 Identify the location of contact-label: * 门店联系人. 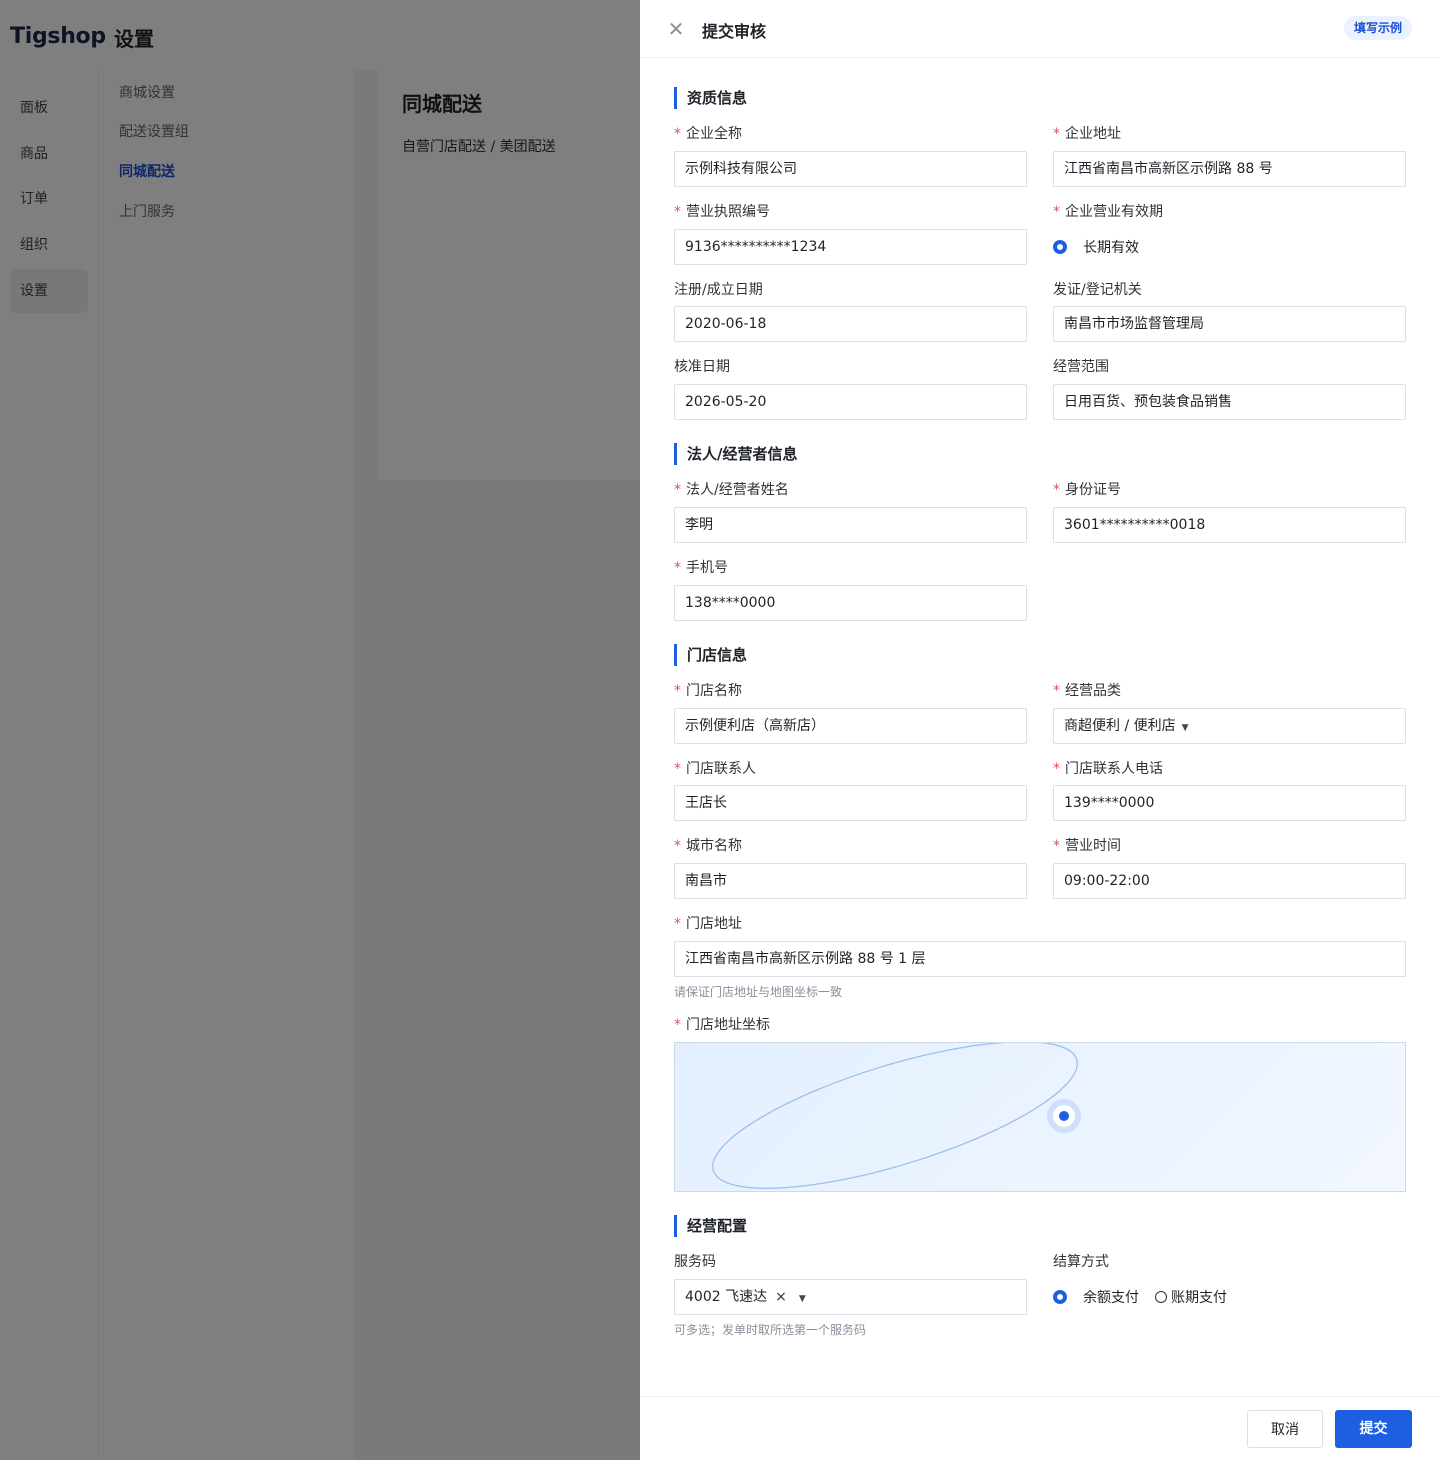
(715, 769).